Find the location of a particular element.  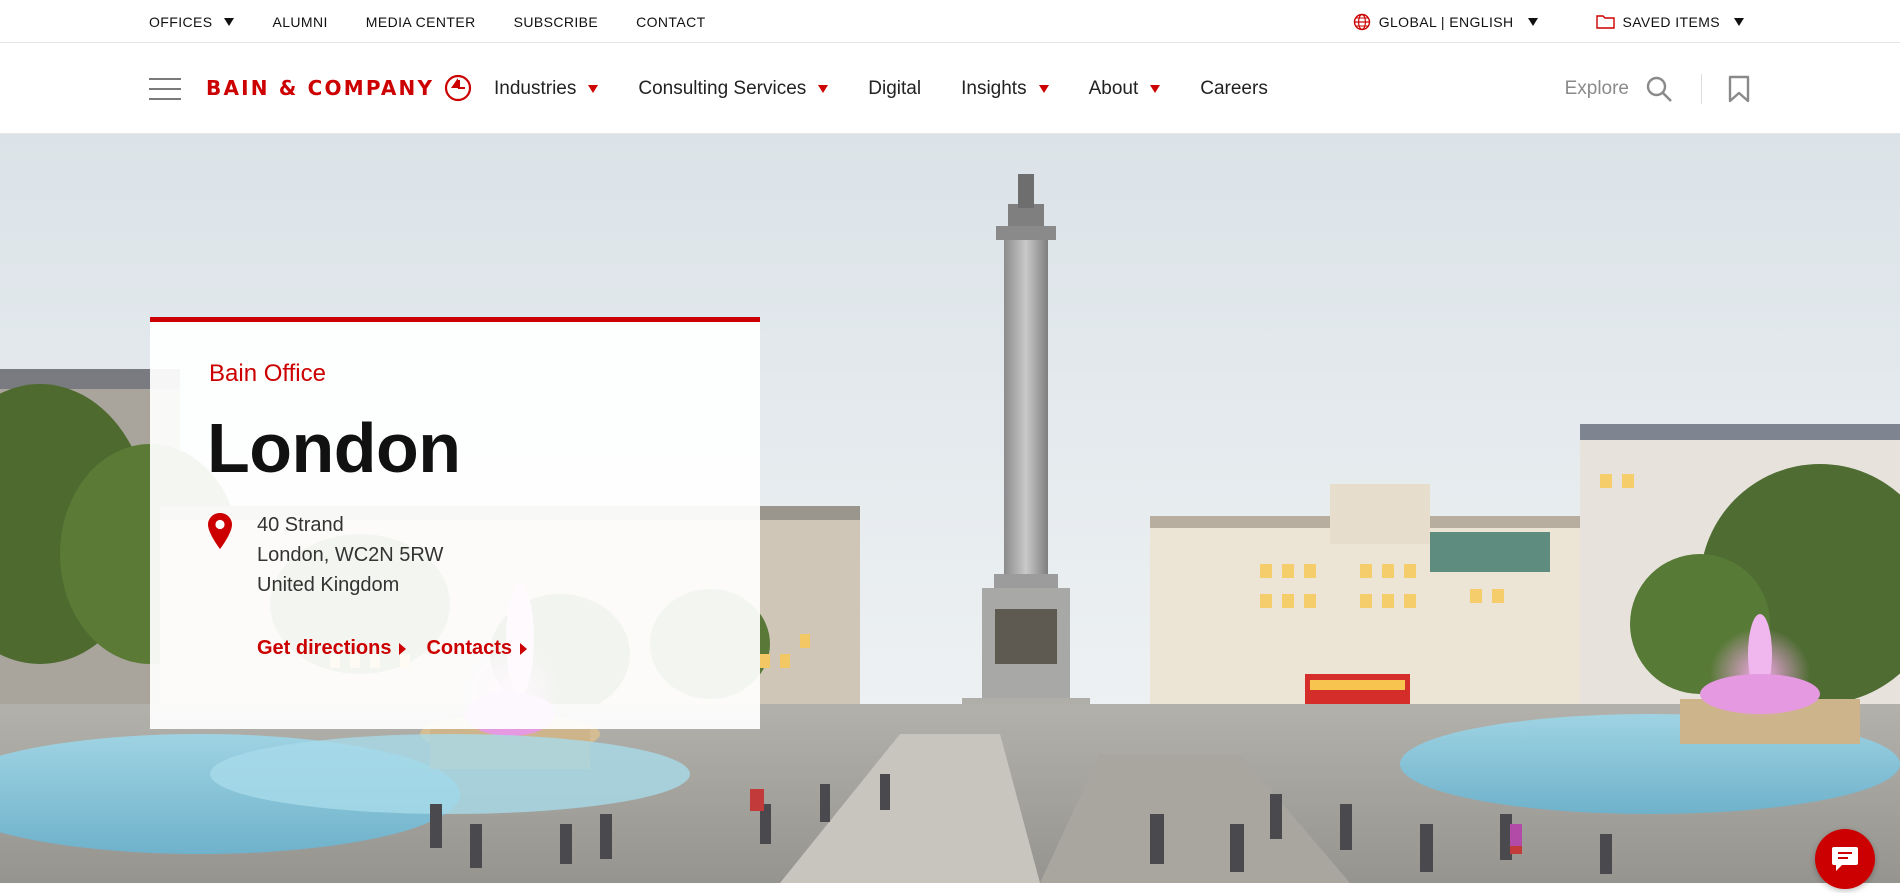

bain-logo-mark-icon is located at coordinates (458, 88).